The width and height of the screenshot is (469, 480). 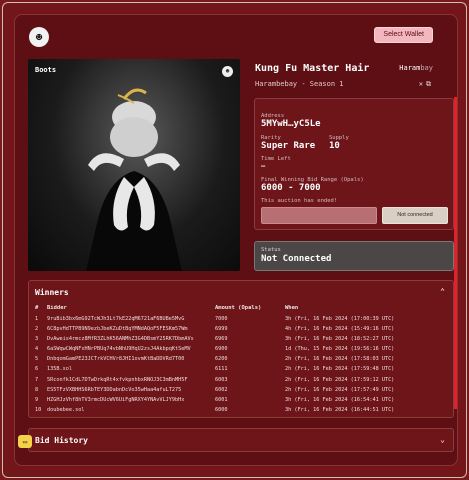 What do you see at coordinates (455, 253) in the screenshot?
I see `scrollbar-accent` at bounding box center [455, 253].